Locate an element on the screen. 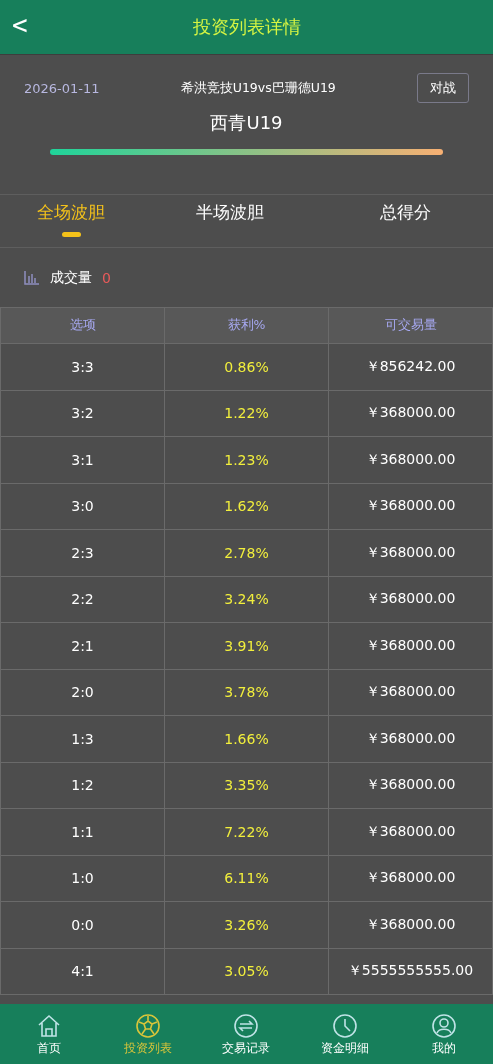 Image resolution: width=493 pixels, height=1064 pixels. football-icon is located at coordinates (147, 1025).